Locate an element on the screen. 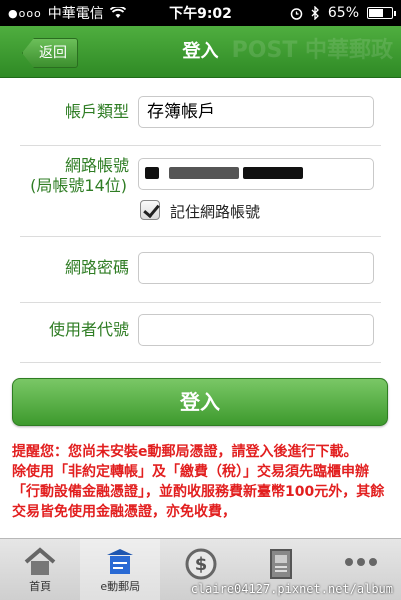 The height and width of the screenshot is (600, 401). tab-bar: 首頁 e動郵局 $ claire04127.pixnet.net/album is located at coordinates (200, 569).